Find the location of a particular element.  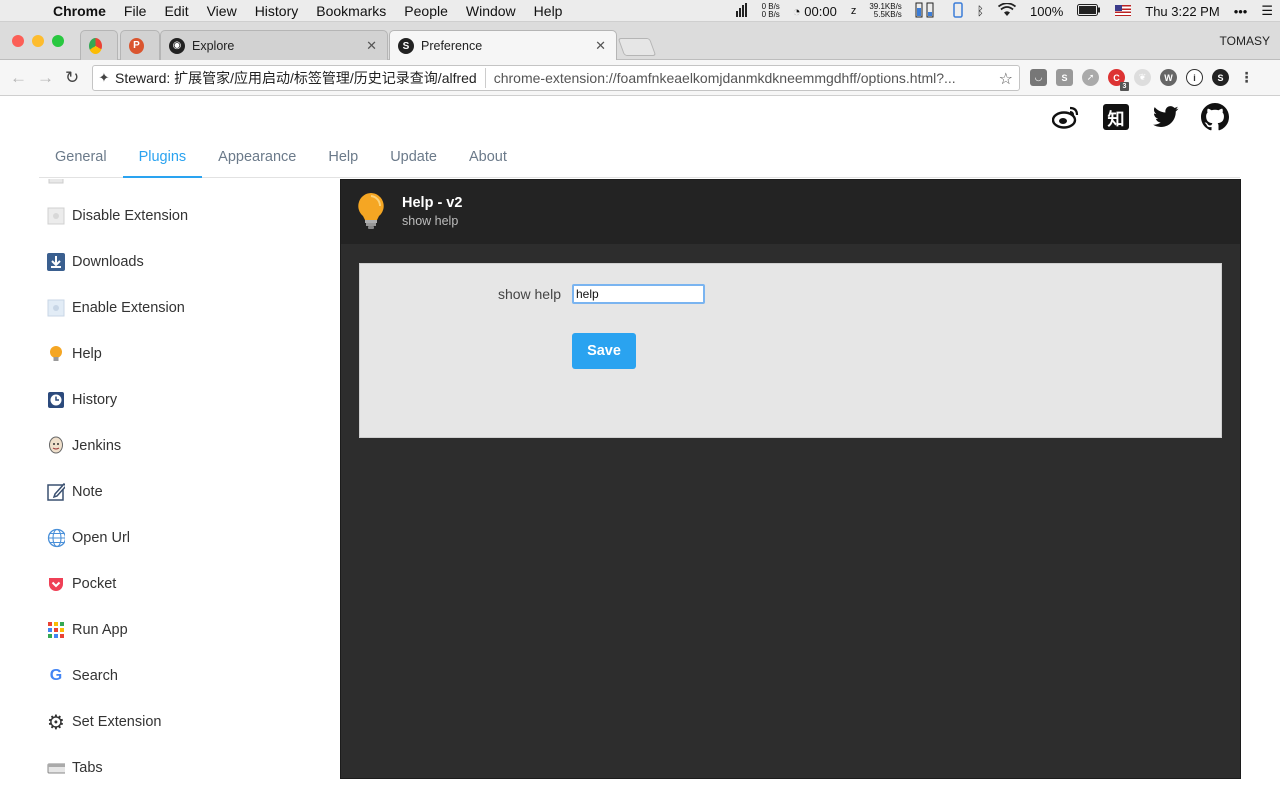

weibo-icon is located at coordinates (1066, 117).